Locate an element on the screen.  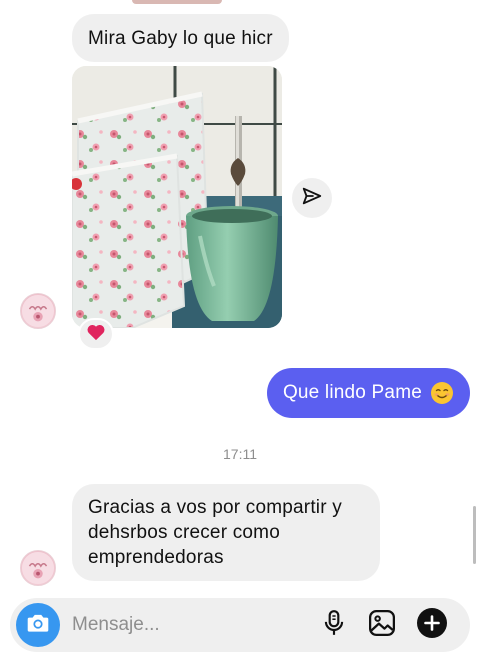
camera-button is located at coordinates (38, 625).